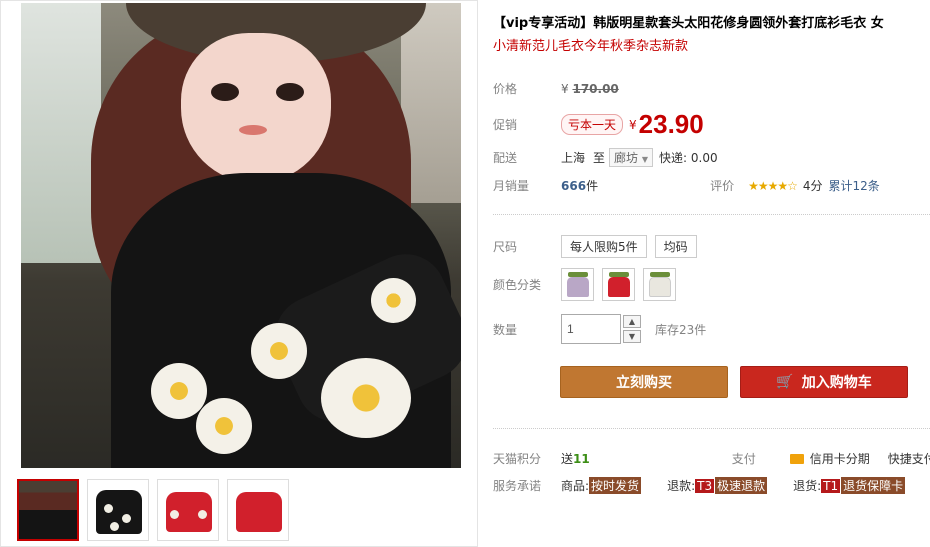 The image size is (930, 547). I want to click on buy-now-button: 立刻购买, so click(644, 382).